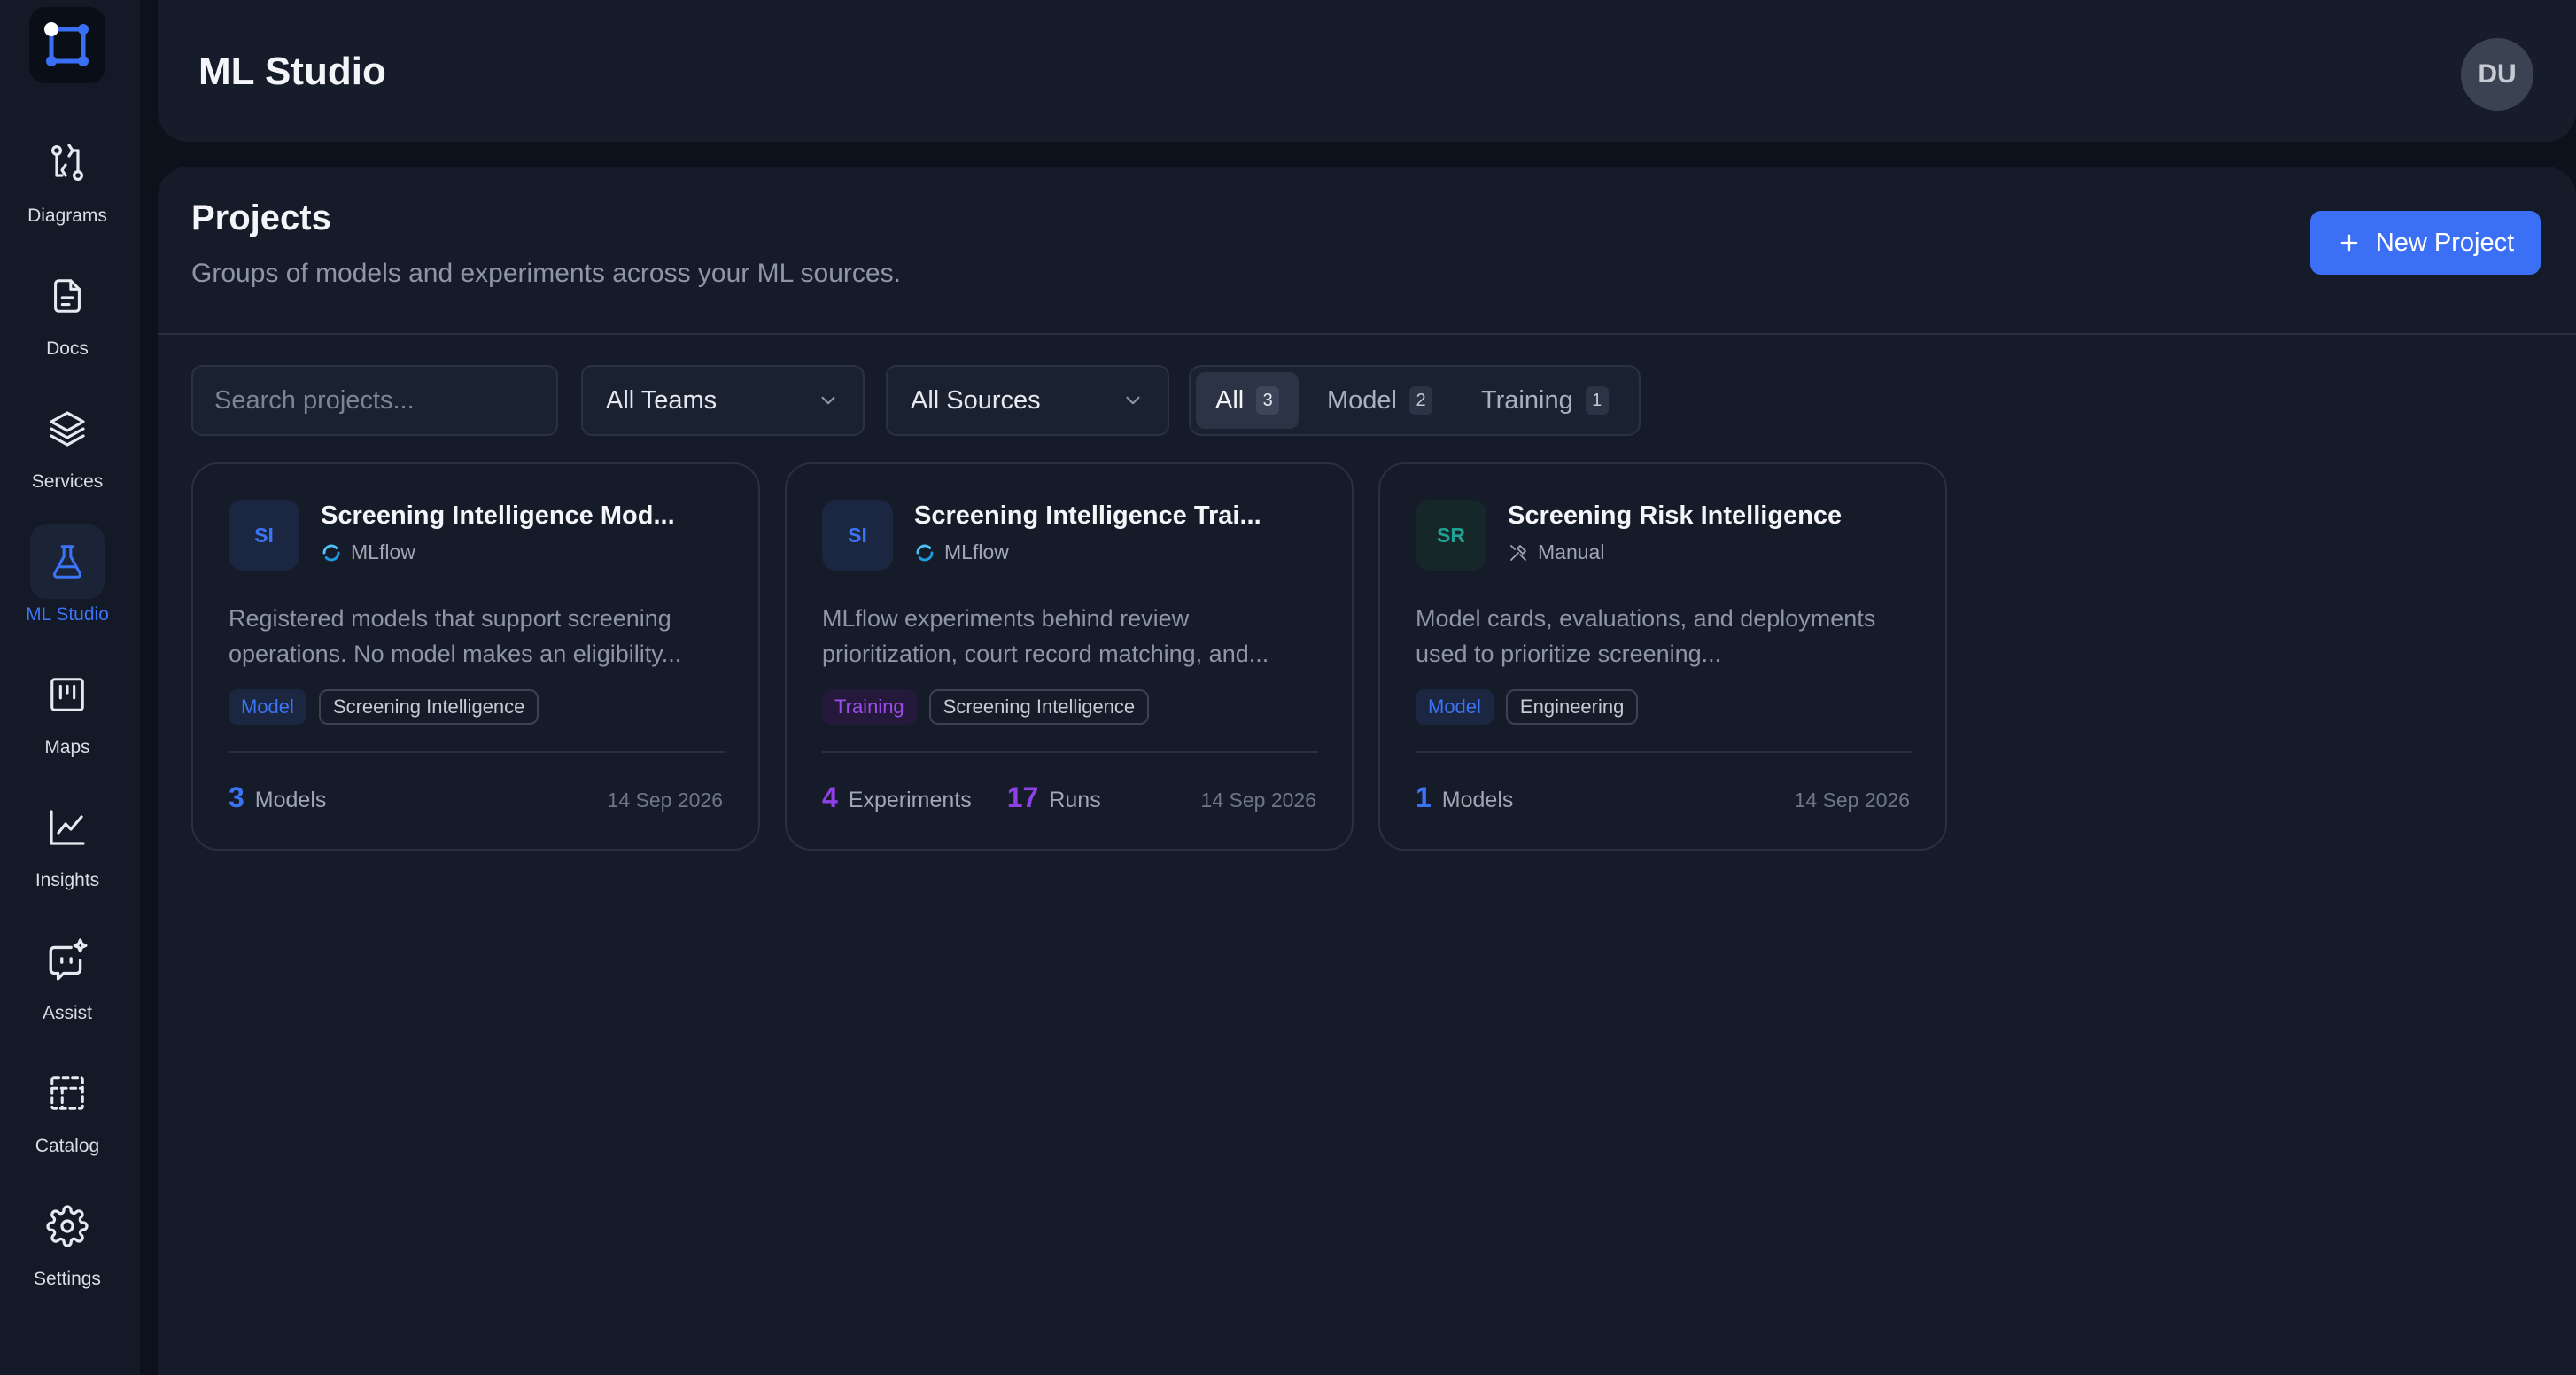 This screenshot has height=1375, width=2576. What do you see at coordinates (1424, 797) in the screenshot?
I see `stat-number: 1` at bounding box center [1424, 797].